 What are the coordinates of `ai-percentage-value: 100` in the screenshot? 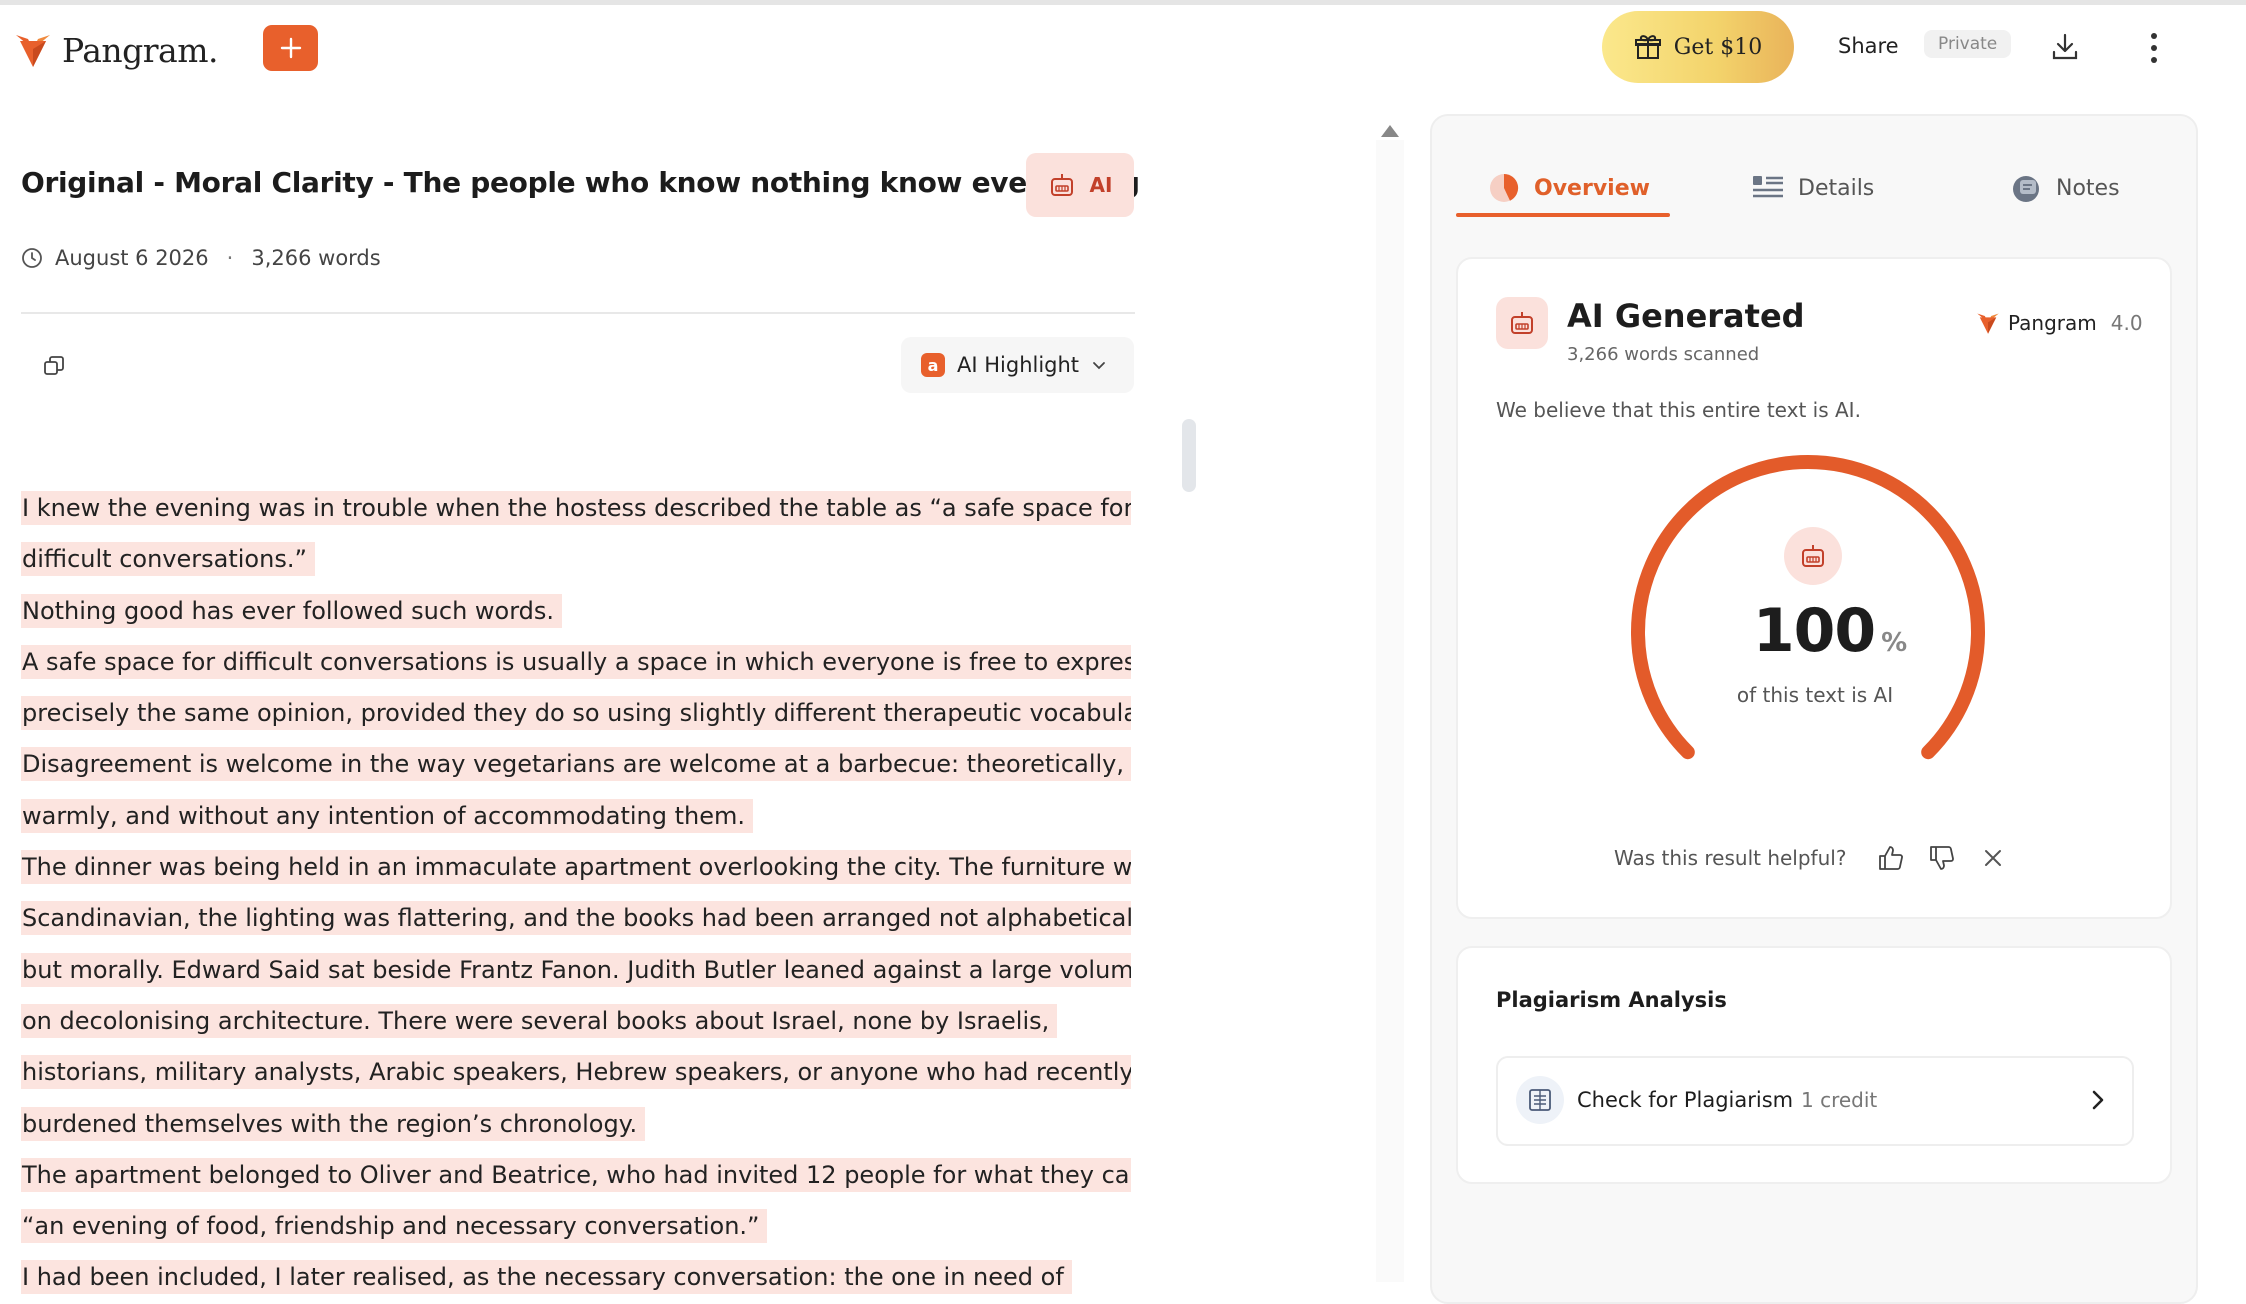 It's located at (1814, 631).